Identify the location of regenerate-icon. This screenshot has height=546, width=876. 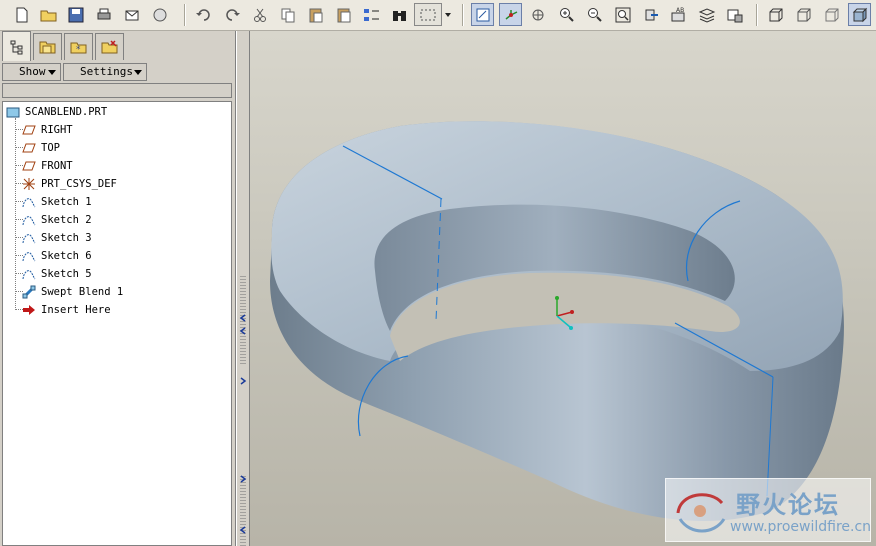
(371, 14).